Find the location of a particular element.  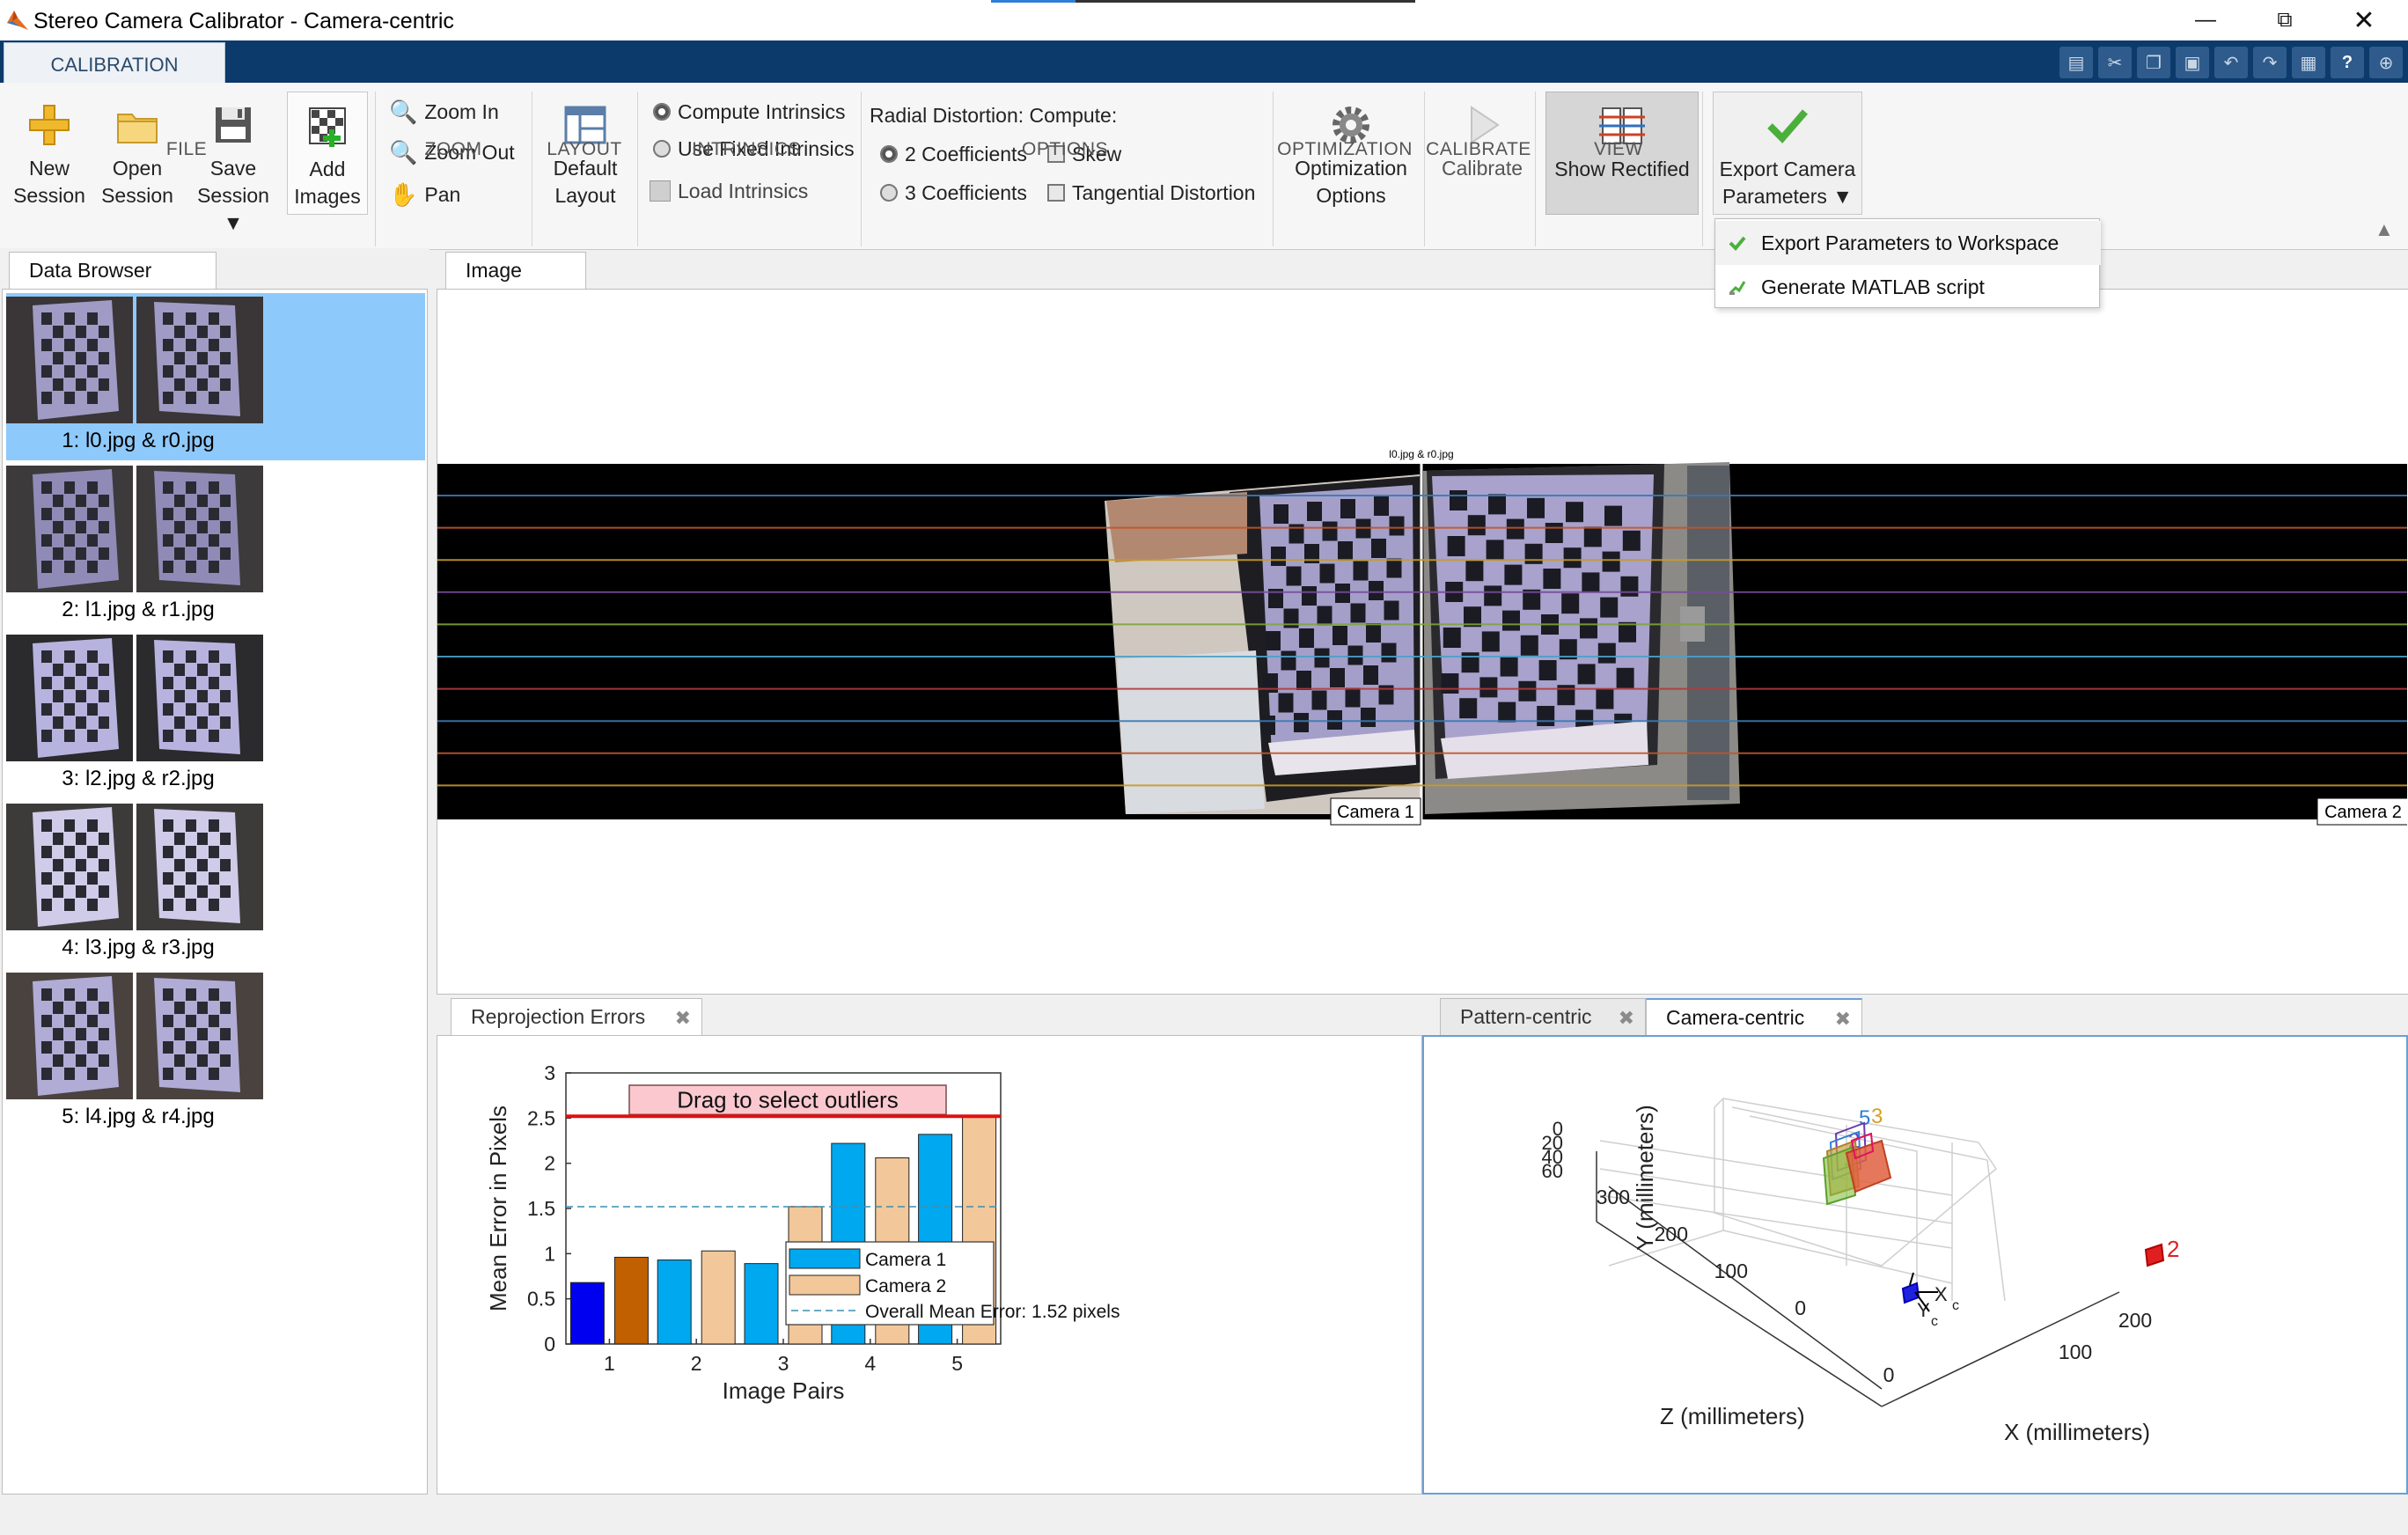

zoom-in-label: Zoom In is located at coordinates (461, 111).